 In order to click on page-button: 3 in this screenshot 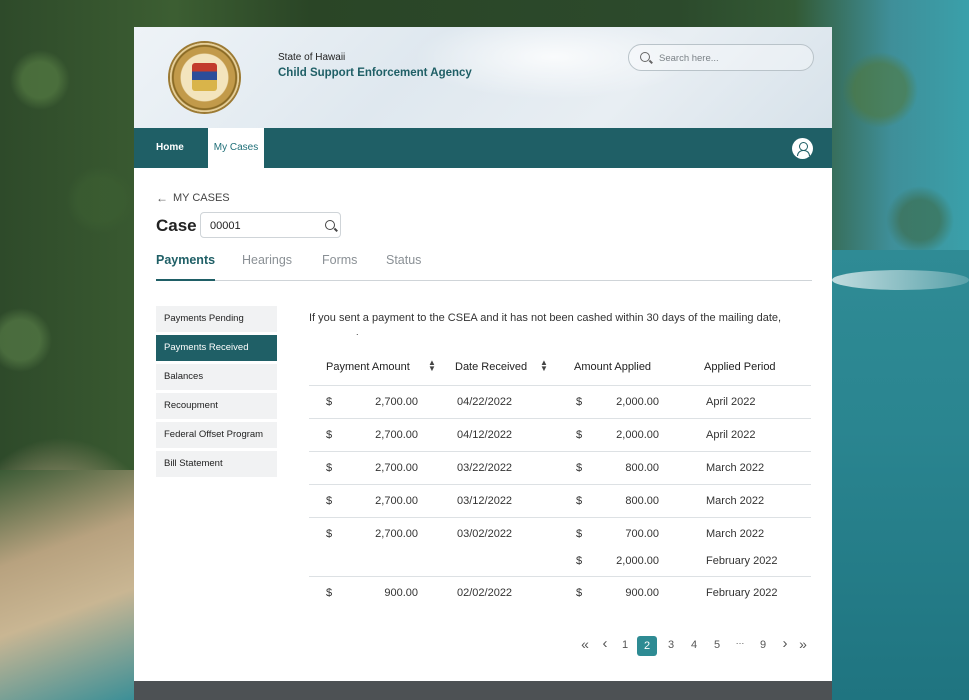, I will do `click(671, 645)`.